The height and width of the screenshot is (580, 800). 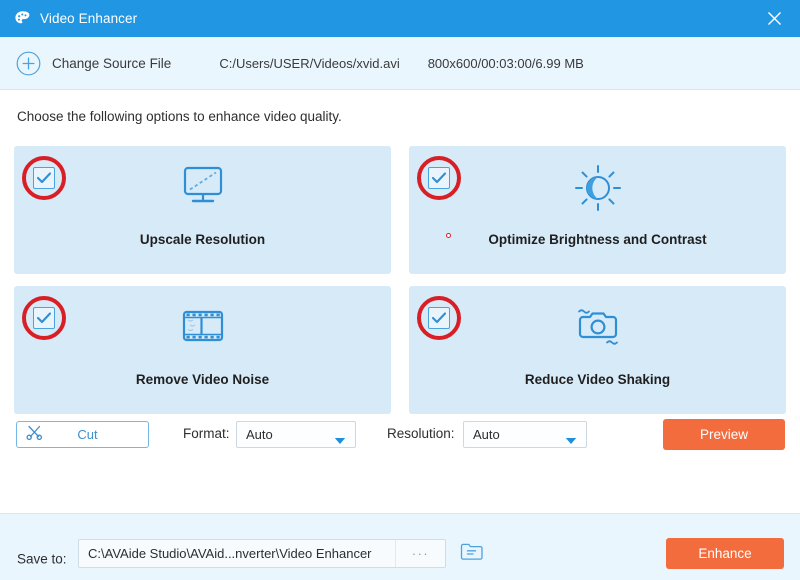 I want to click on option-card-remove-video-noise: Remove Video Noise, so click(x=202, y=350).